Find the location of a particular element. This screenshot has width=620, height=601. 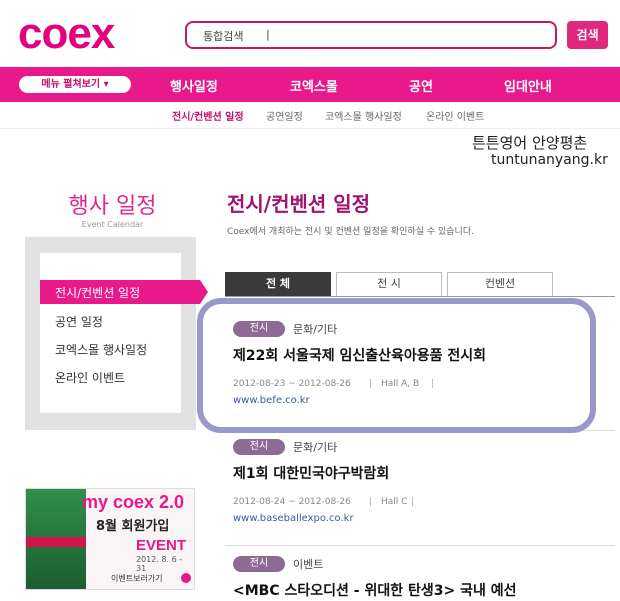

search-input: 통합검색 | is located at coordinates (371, 35).